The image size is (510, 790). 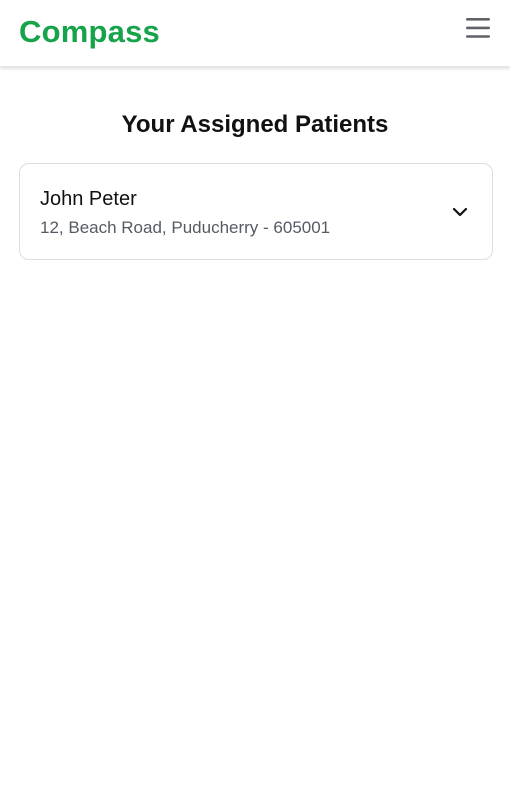 I want to click on chevron-down-icon, so click(x=460, y=212).